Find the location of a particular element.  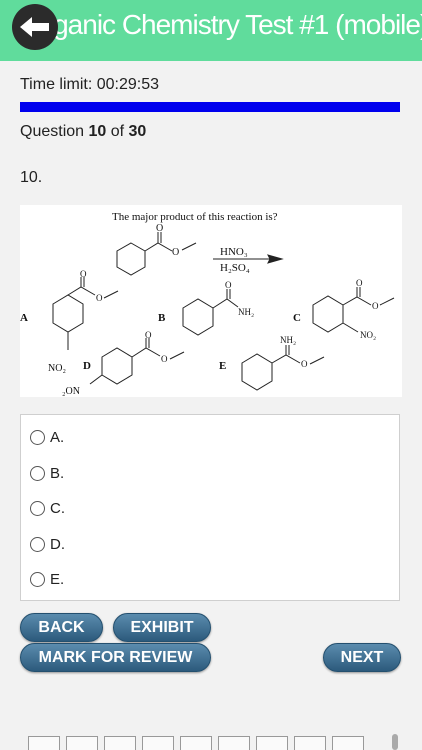

b-nh2-label: NH₂ is located at coordinates (246, 312).